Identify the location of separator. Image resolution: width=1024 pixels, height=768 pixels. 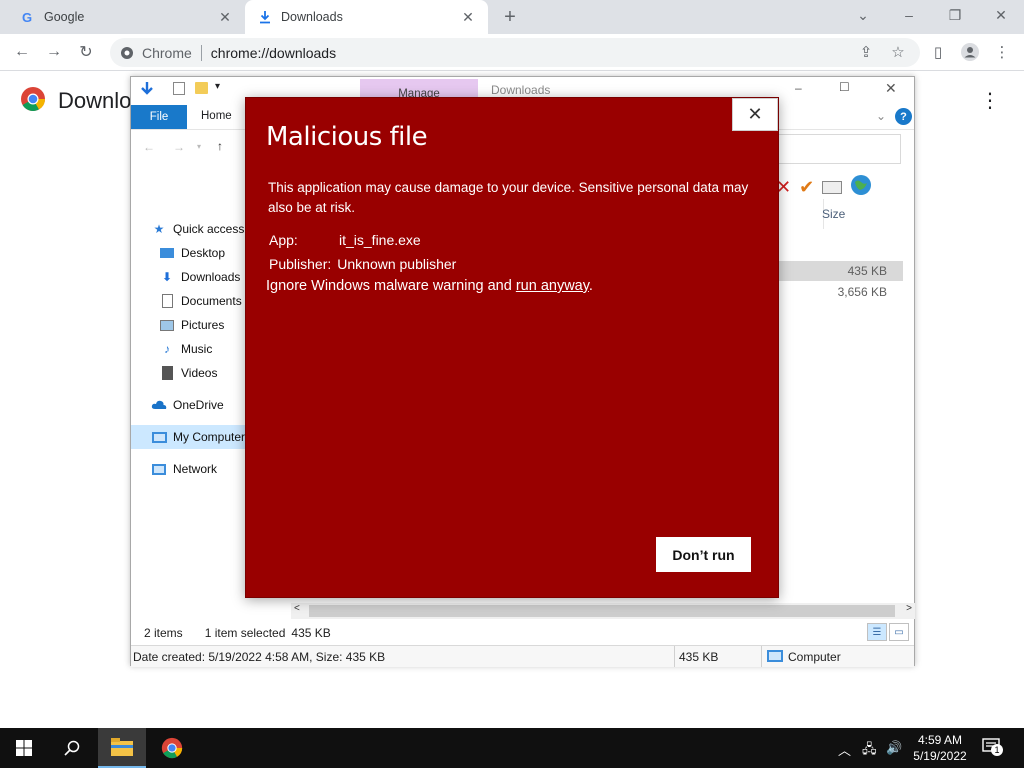
(201, 52).